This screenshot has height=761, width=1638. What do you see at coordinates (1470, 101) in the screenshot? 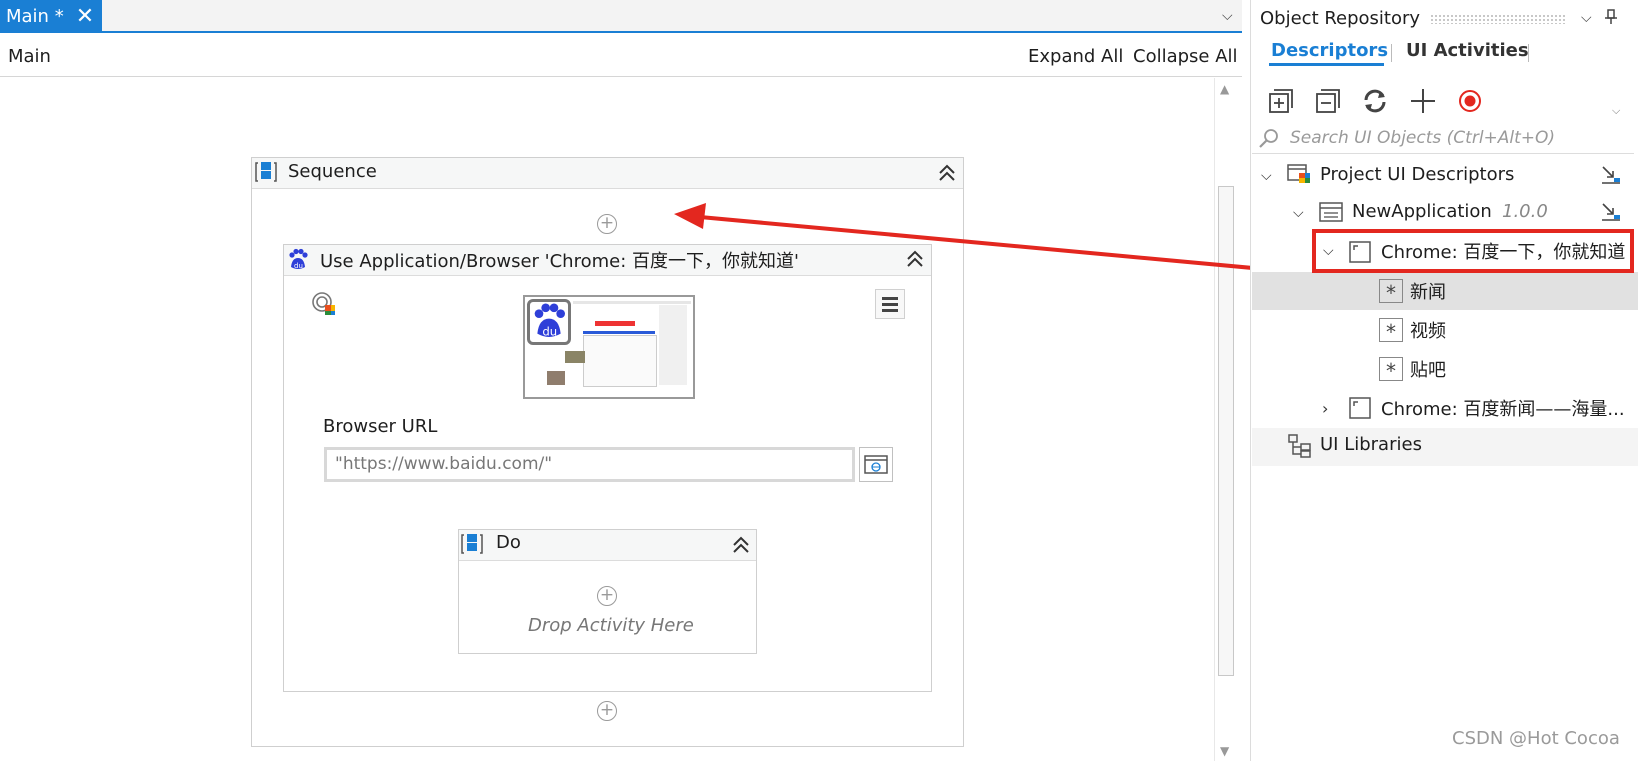
I see `record-icon` at bounding box center [1470, 101].